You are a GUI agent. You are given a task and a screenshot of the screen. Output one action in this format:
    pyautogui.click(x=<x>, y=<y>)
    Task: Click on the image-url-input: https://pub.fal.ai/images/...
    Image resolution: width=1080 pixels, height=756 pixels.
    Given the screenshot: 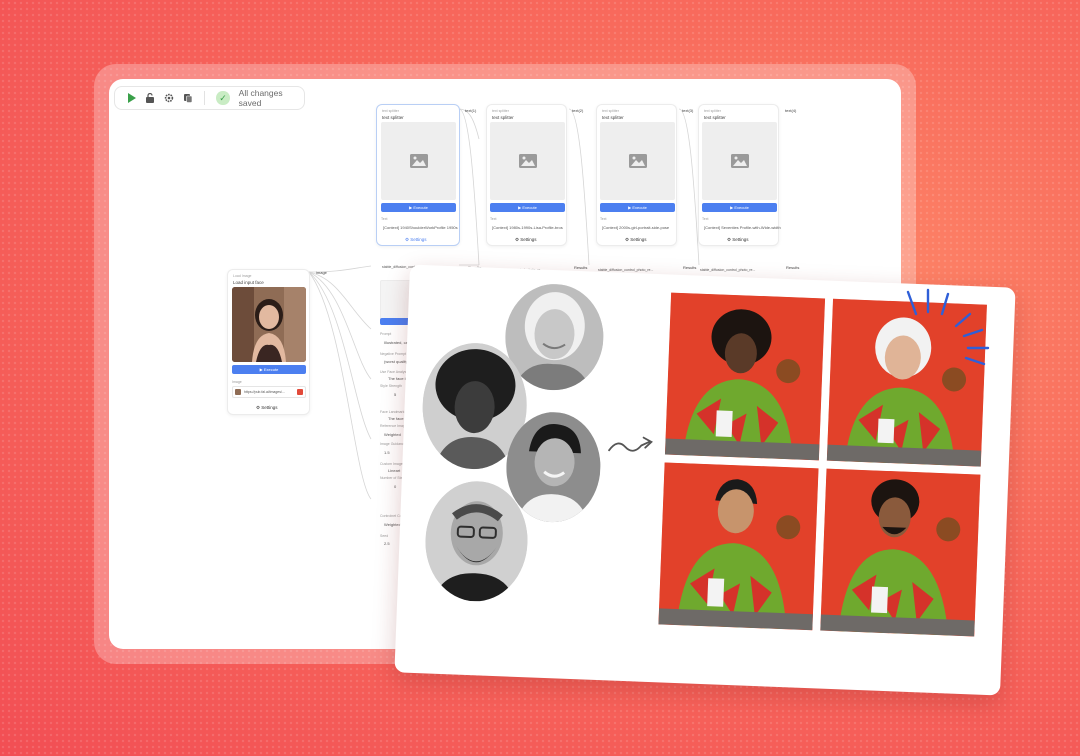 What is the action you would take?
    pyautogui.click(x=269, y=392)
    